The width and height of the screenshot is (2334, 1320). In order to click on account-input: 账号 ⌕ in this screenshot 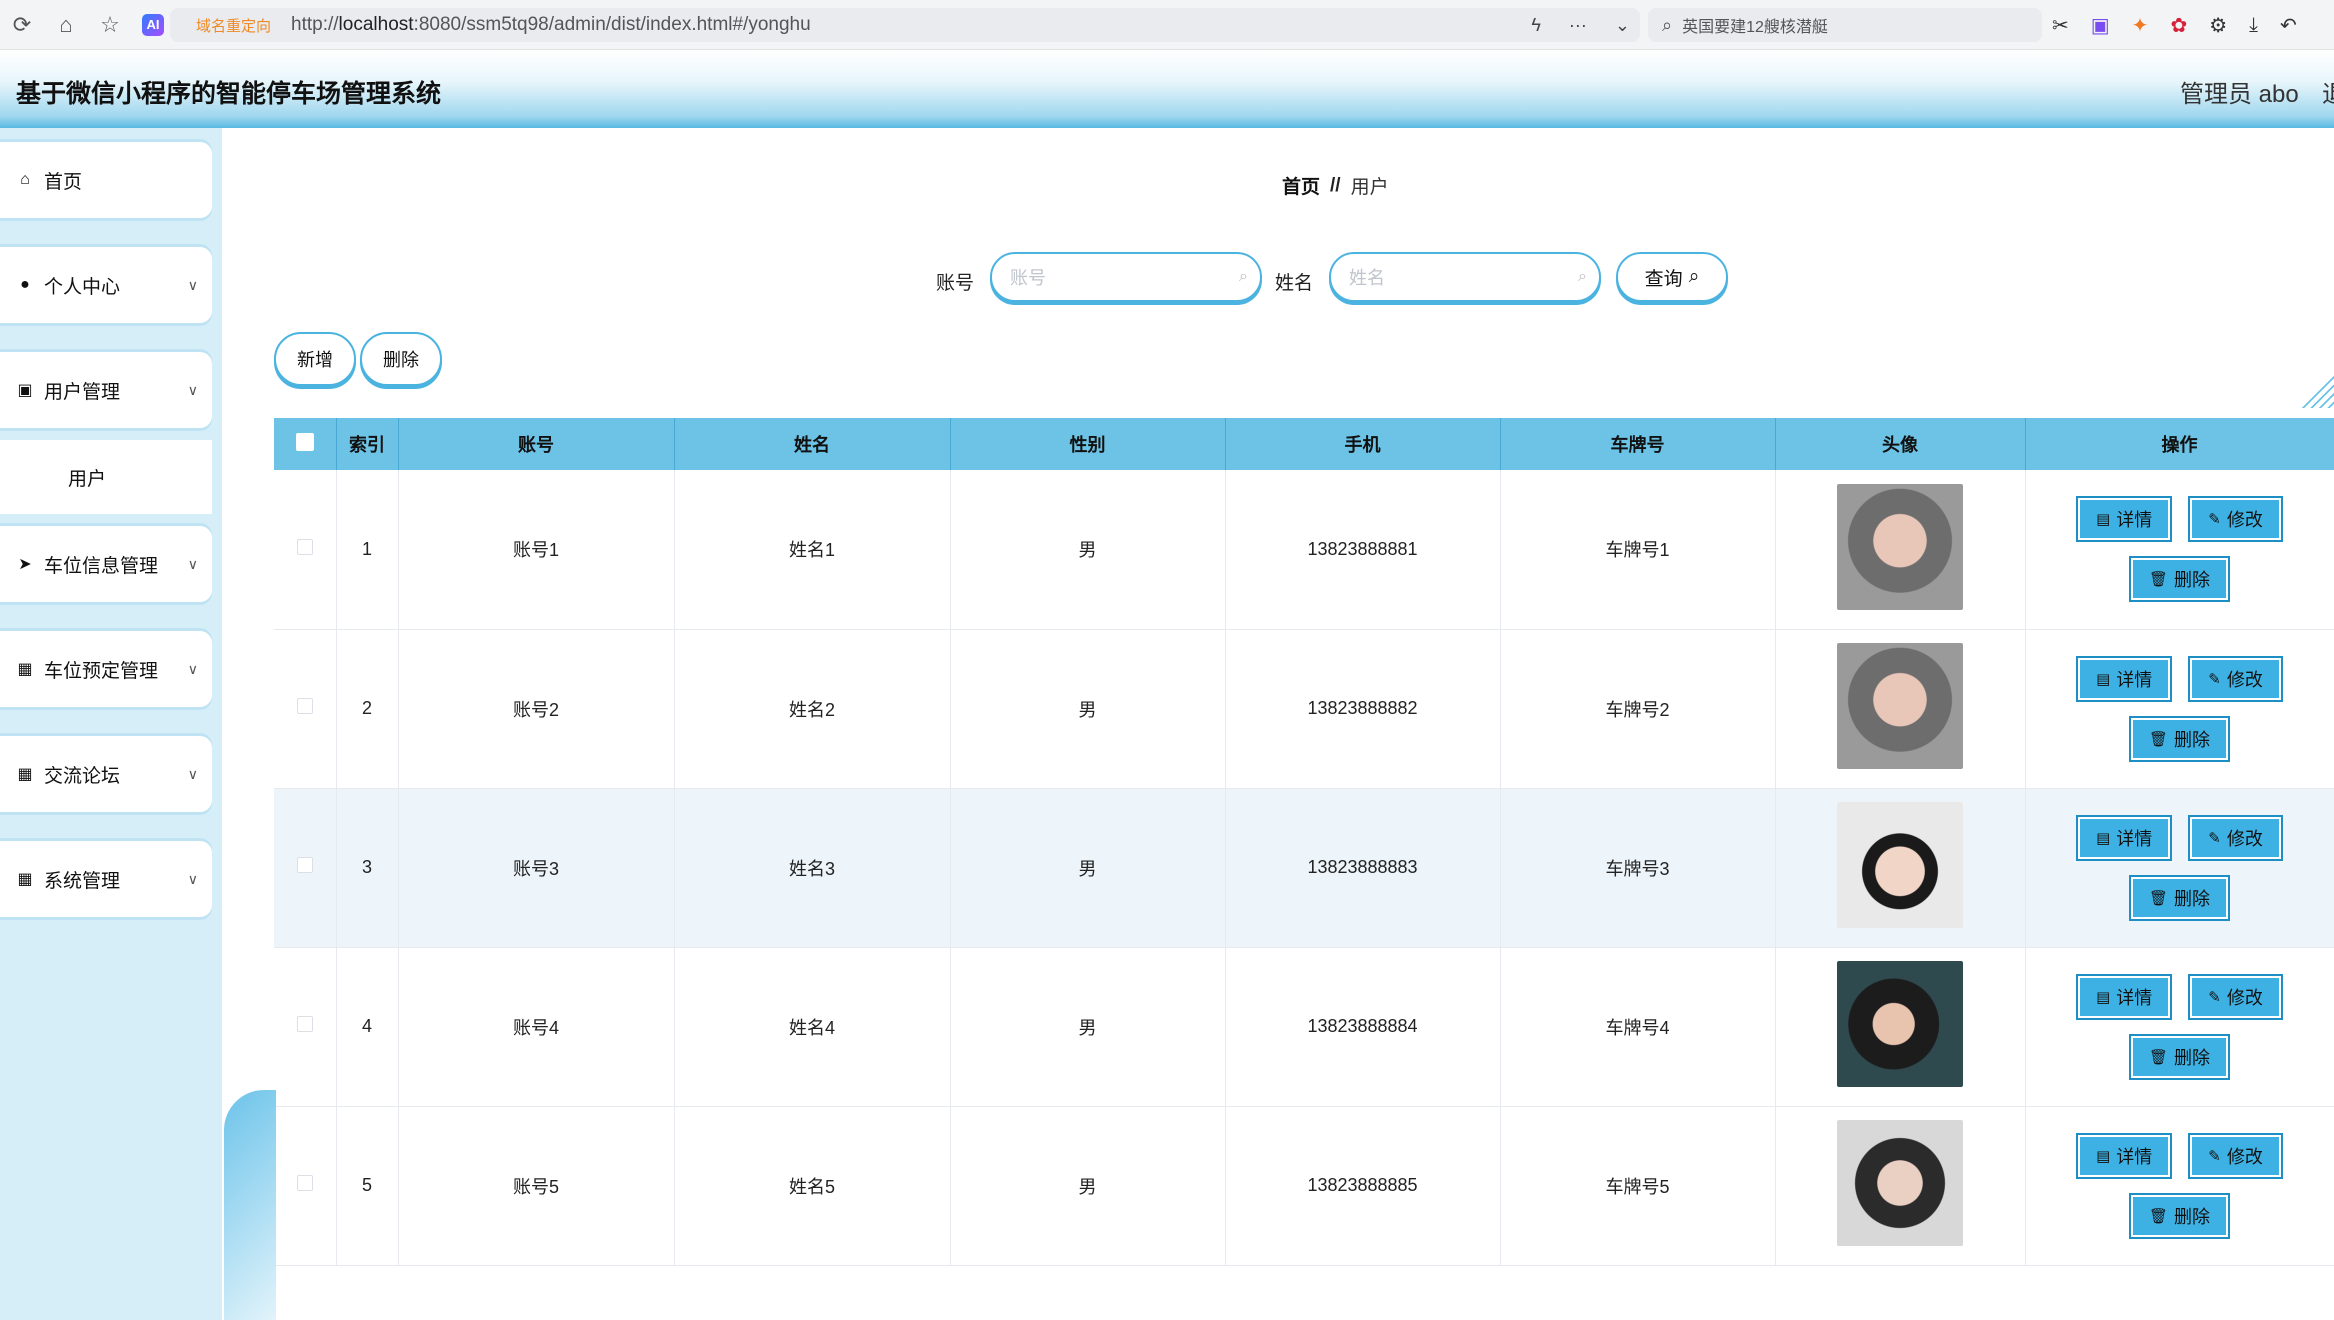, I will do `click(1126, 277)`.